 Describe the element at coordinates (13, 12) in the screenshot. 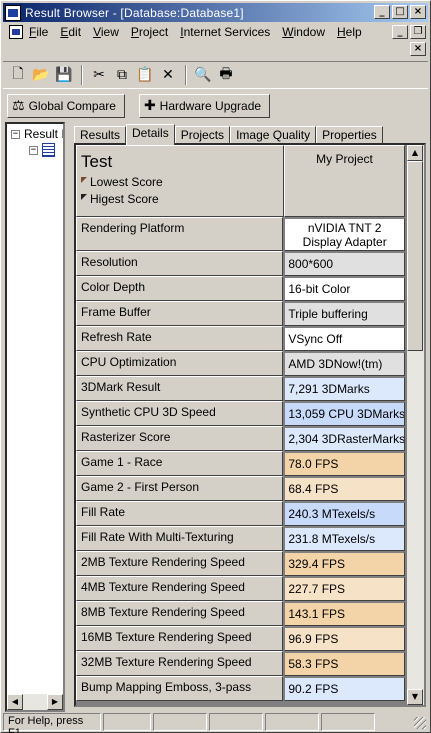

I see `app-icon` at that location.